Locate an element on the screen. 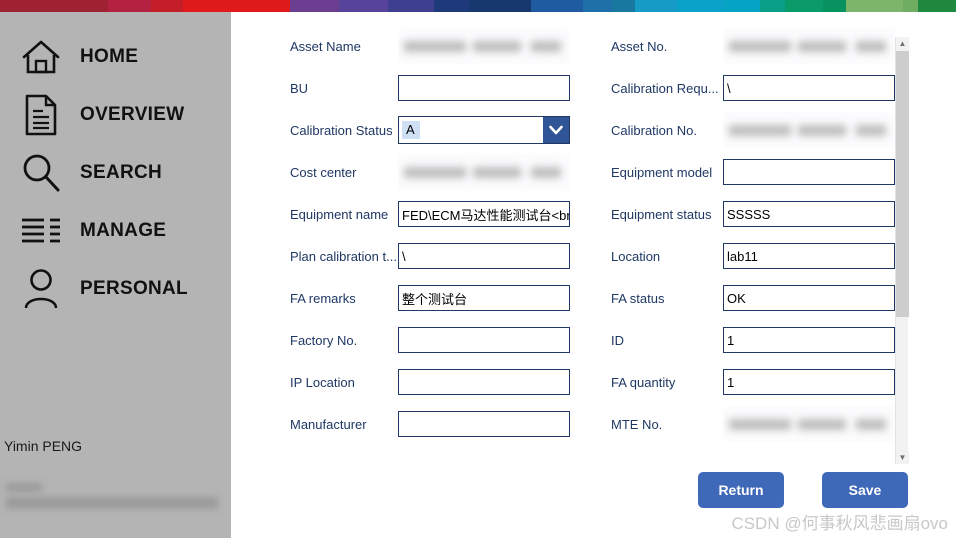 This screenshot has width=956, height=538. sidebar-item-label: PERSONAL is located at coordinates (134, 288).